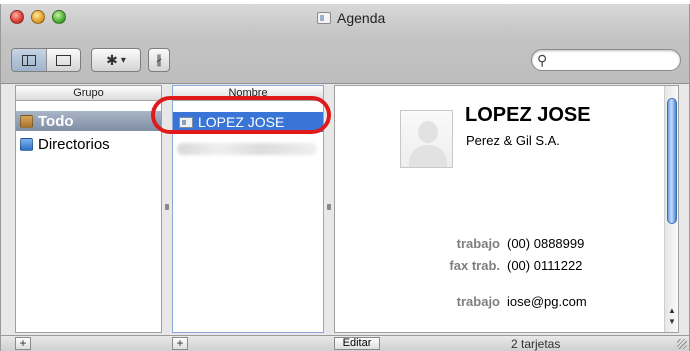 The width and height of the screenshot is (690, 351). I want to click on view-columns-button, so click(29, 60).